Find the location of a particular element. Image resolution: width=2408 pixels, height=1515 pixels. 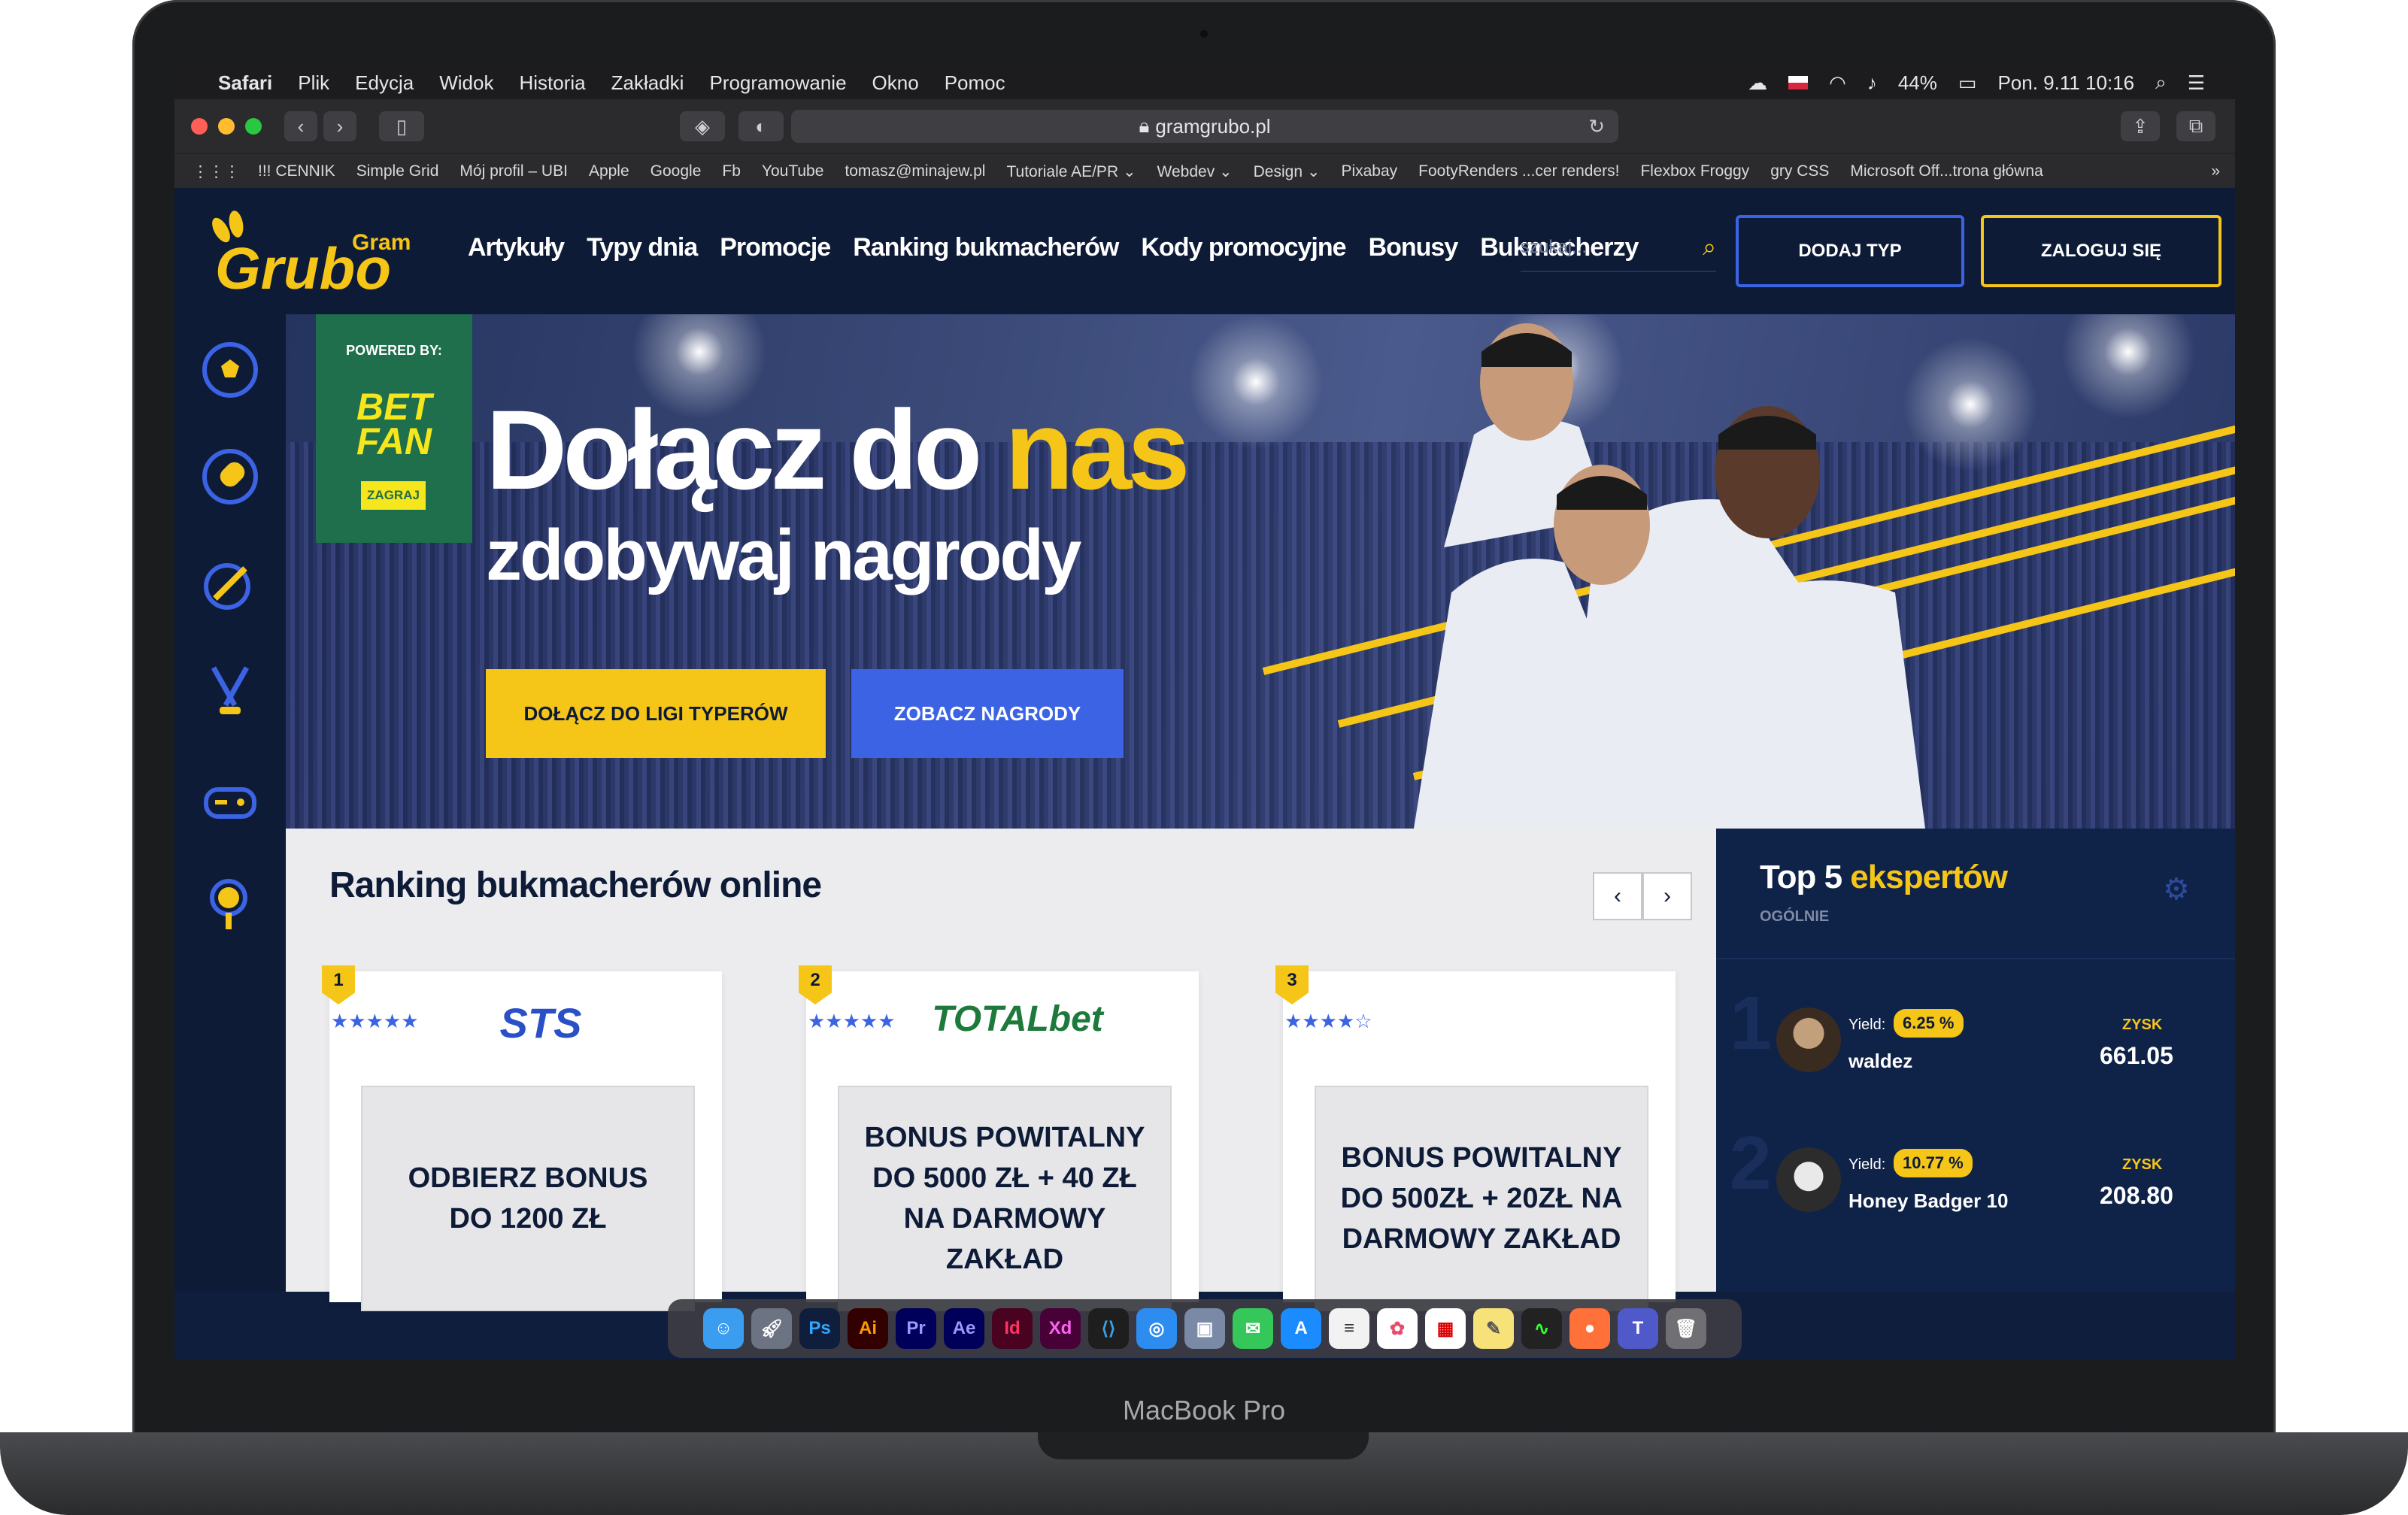

next-arrow-icon: › is located at coordinates (1667, 896).